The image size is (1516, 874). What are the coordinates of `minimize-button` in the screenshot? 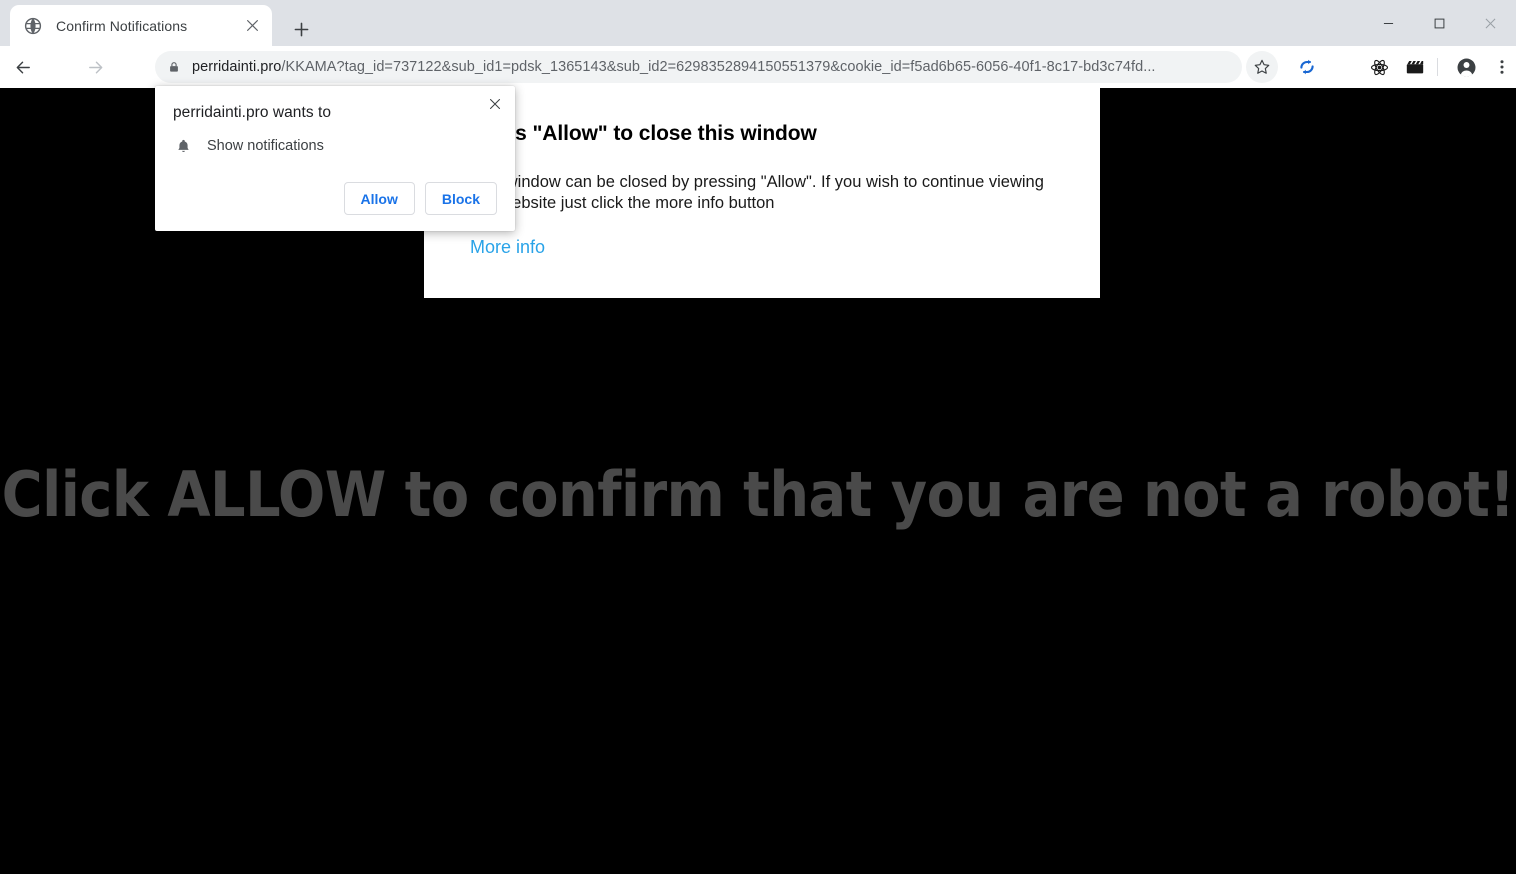 It's located at (1388, 23).